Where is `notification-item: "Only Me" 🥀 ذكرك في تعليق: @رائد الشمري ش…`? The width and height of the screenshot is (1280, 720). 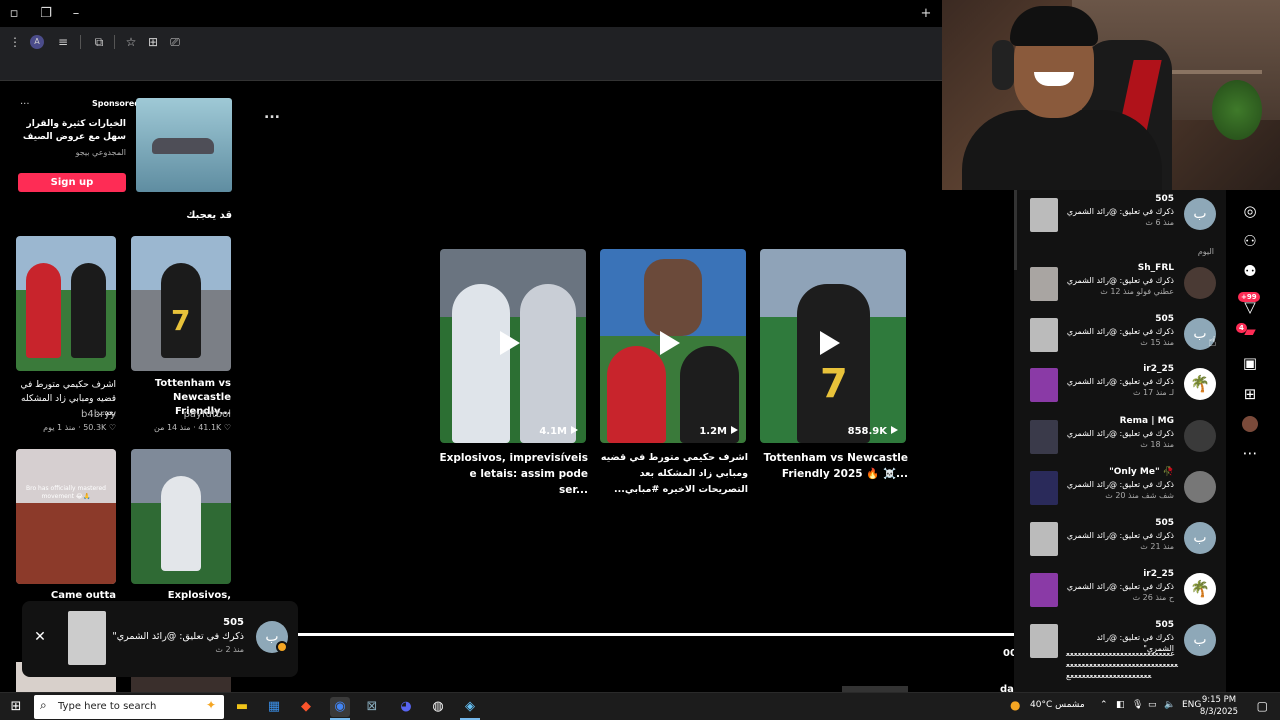
notification-item: "Only Me" 🥀 ذكرك في تعليق: @رائد الشمري ش… is located at coordinates (1120, 488).